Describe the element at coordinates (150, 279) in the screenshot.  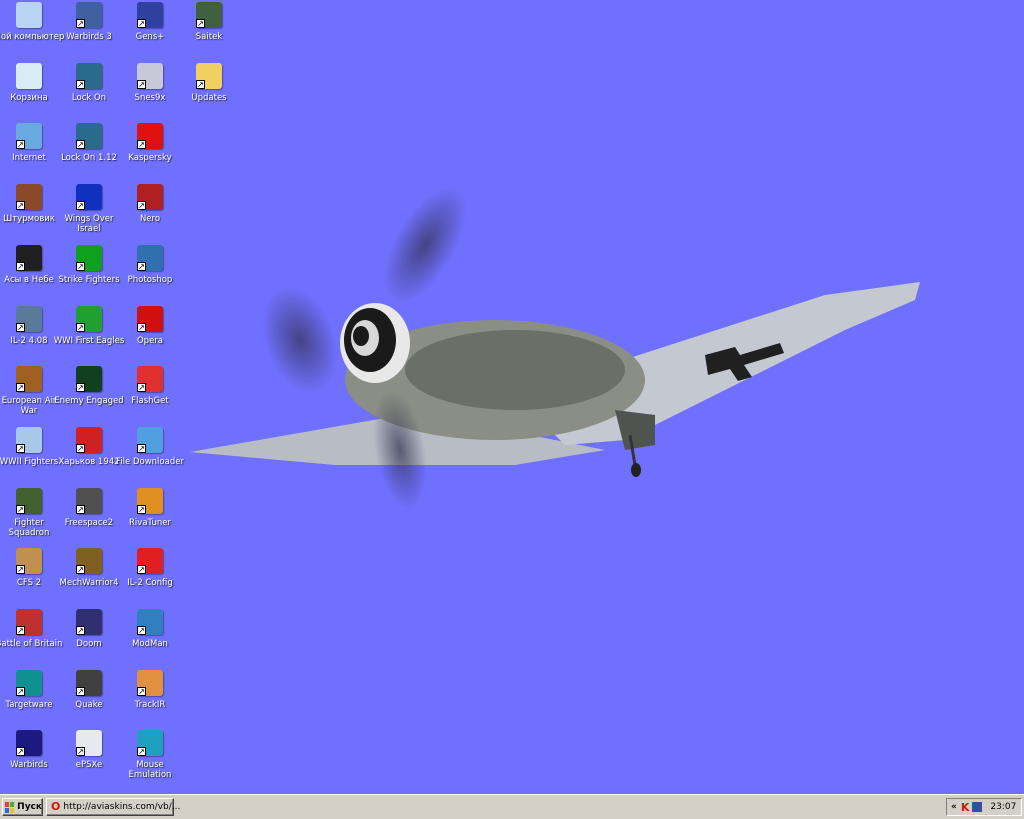
I see `desktop-icon-label: Photoshop` at that location.